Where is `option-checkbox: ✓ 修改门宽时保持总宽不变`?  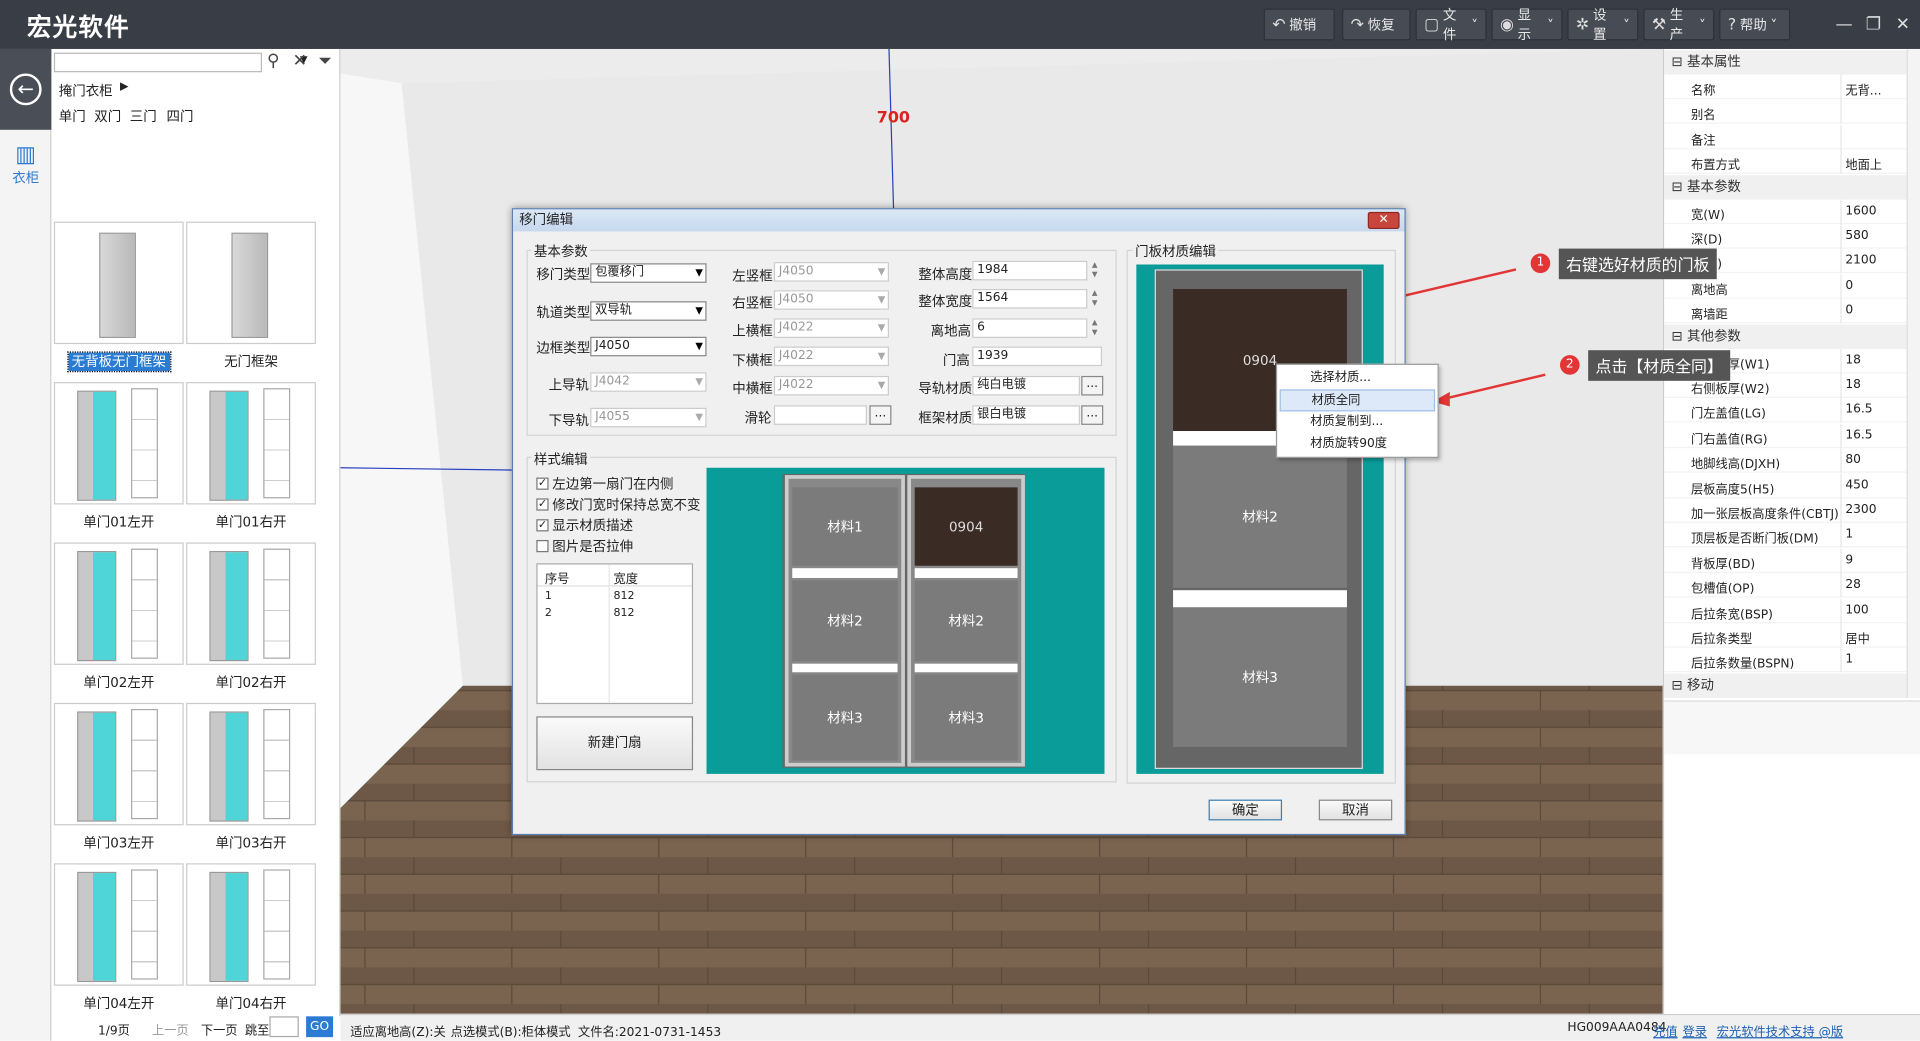 option-checkbox: ✓ 修改门宽时保持总宽不变 is located at coordinates (618, 505).